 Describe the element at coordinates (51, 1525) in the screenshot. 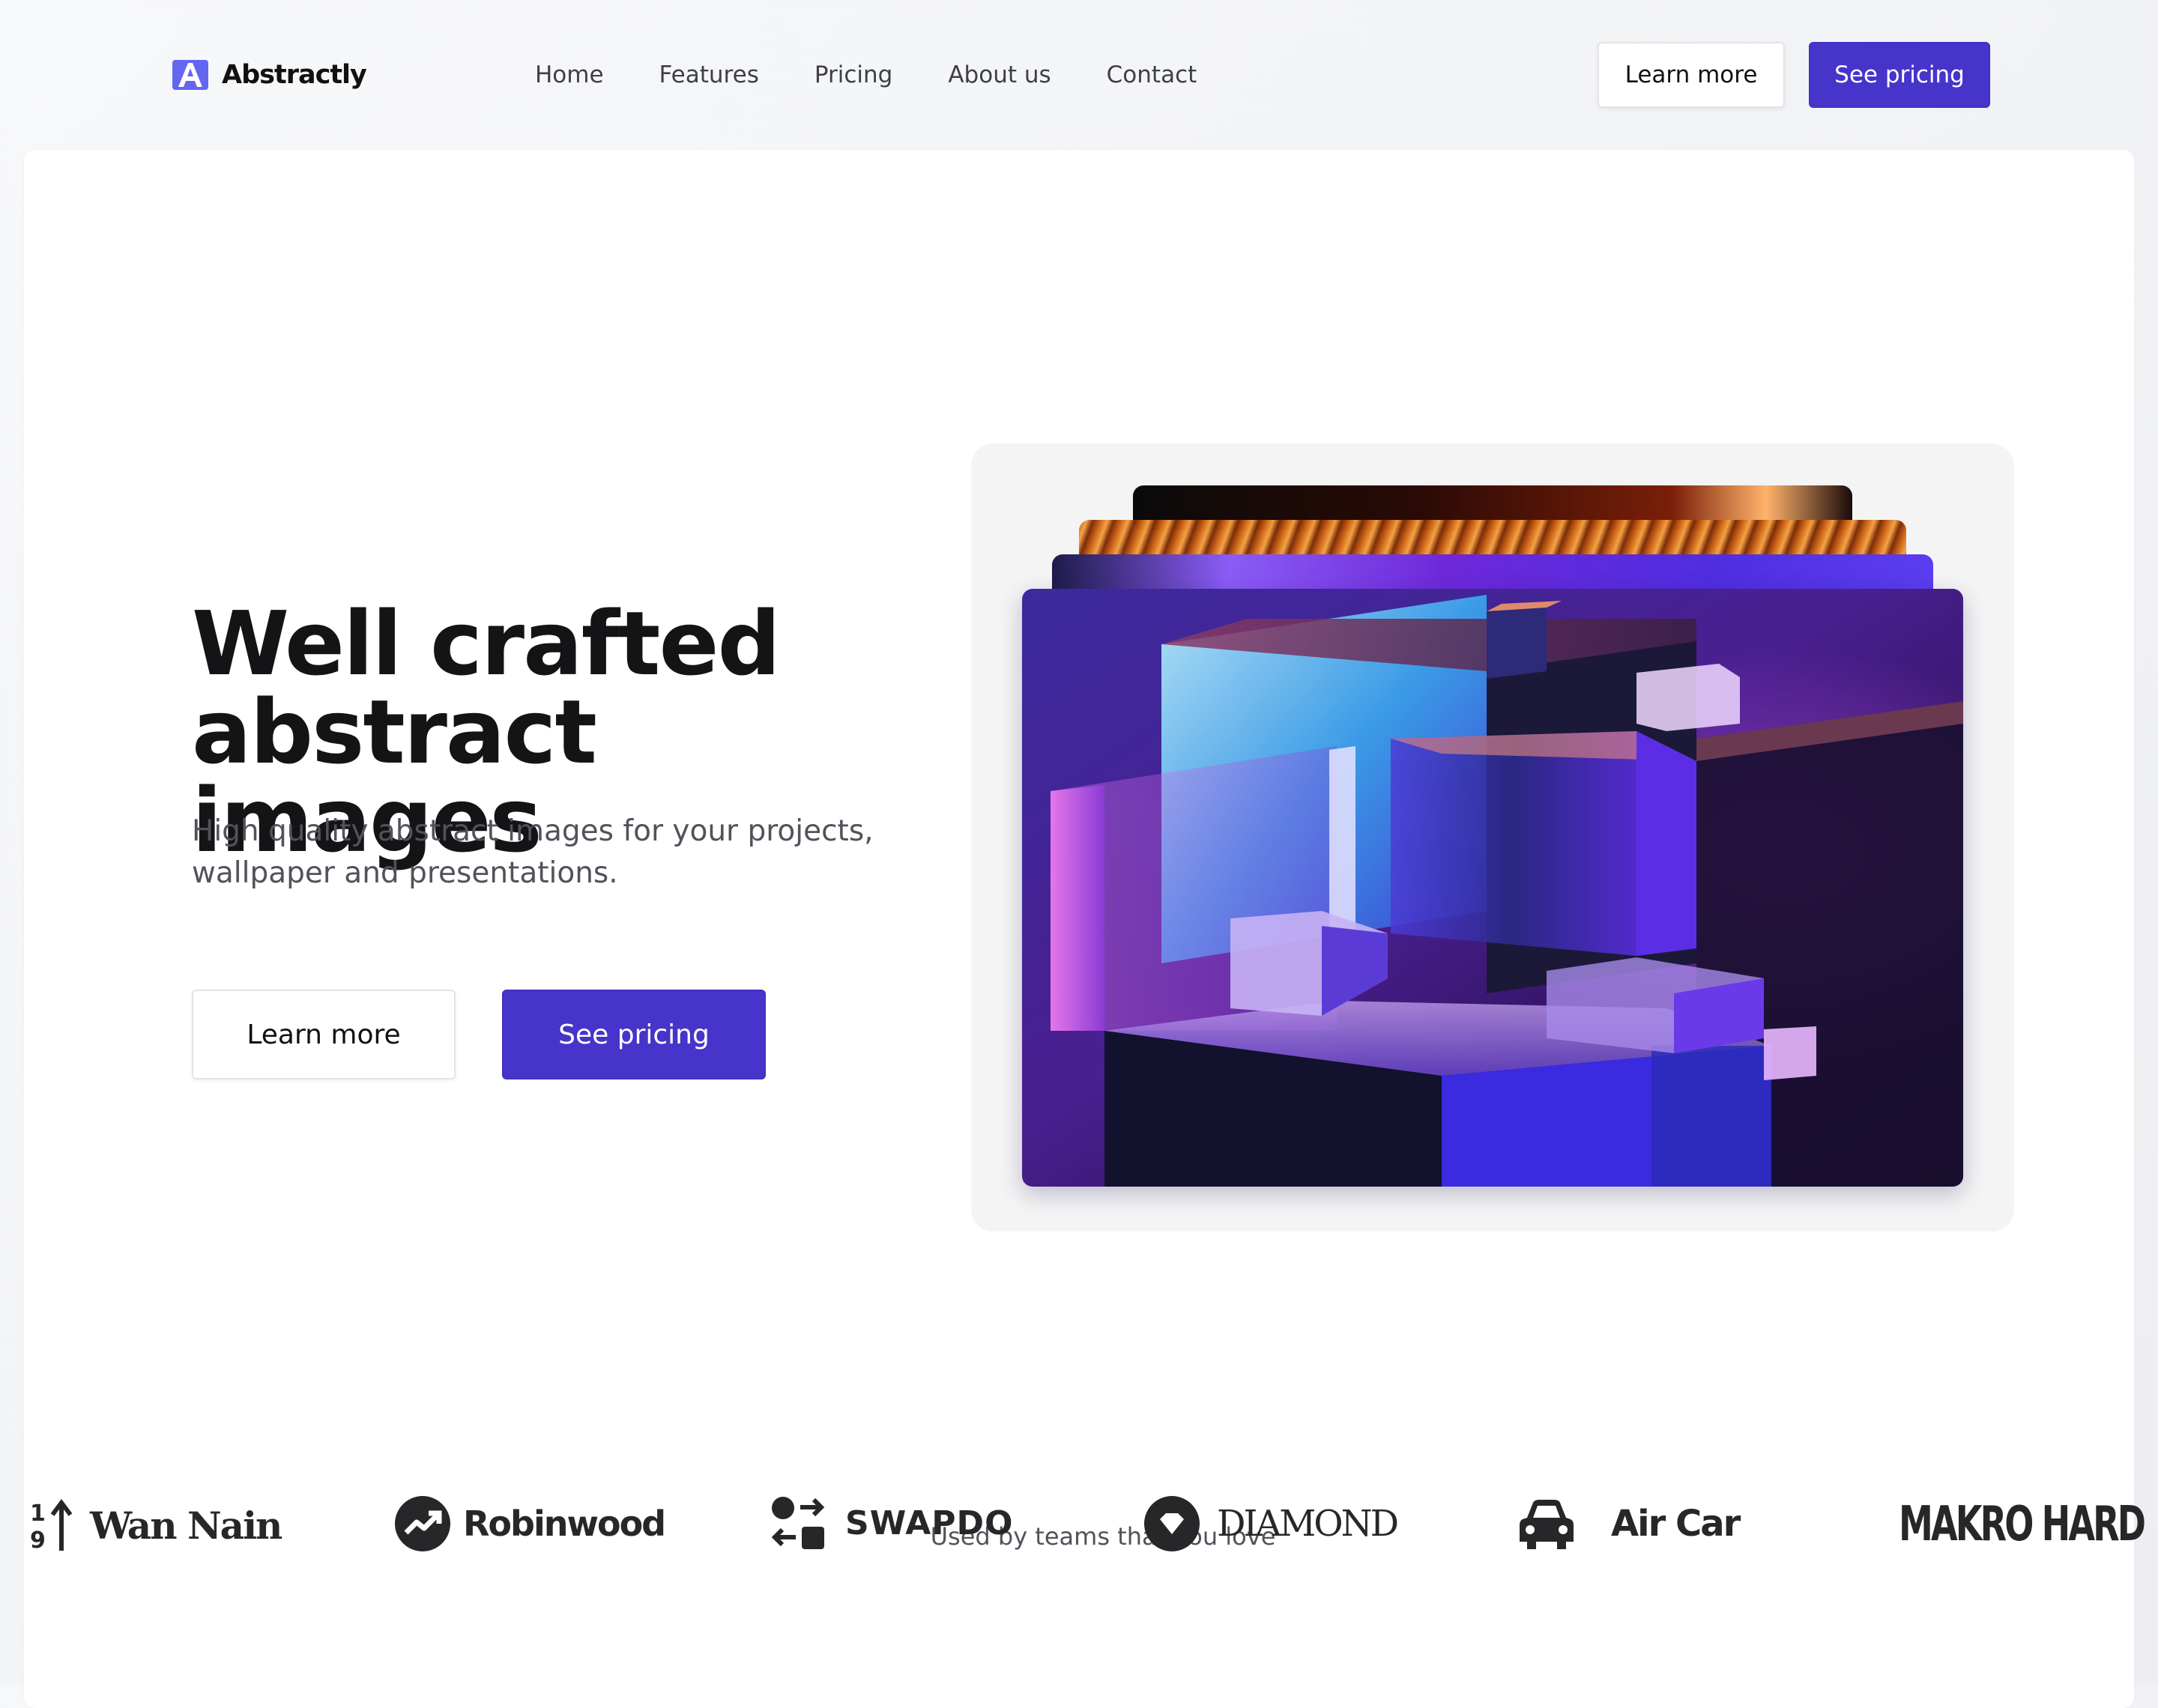

I see `arrow-up-19-icon: 1 9` at that location.